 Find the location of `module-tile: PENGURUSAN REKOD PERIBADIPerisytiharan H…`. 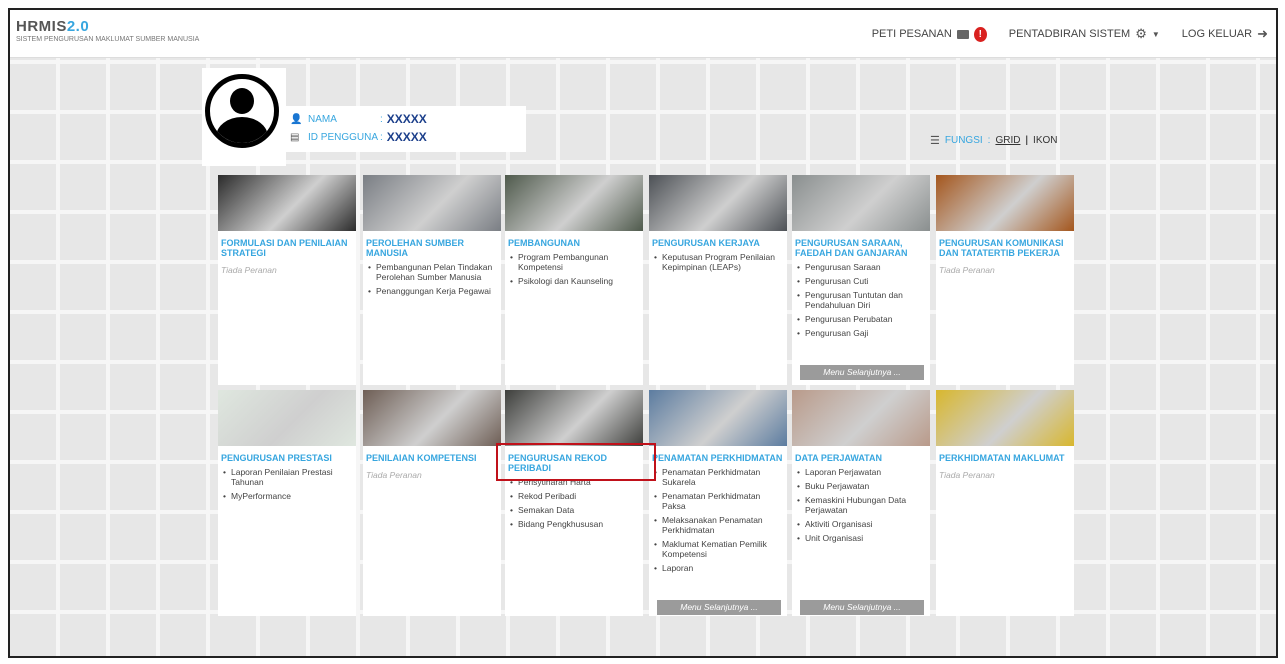

module-tile: PENGURUSAN REKOD PERIBADIPerisytiharan H… is located at coordinates (574, 503).